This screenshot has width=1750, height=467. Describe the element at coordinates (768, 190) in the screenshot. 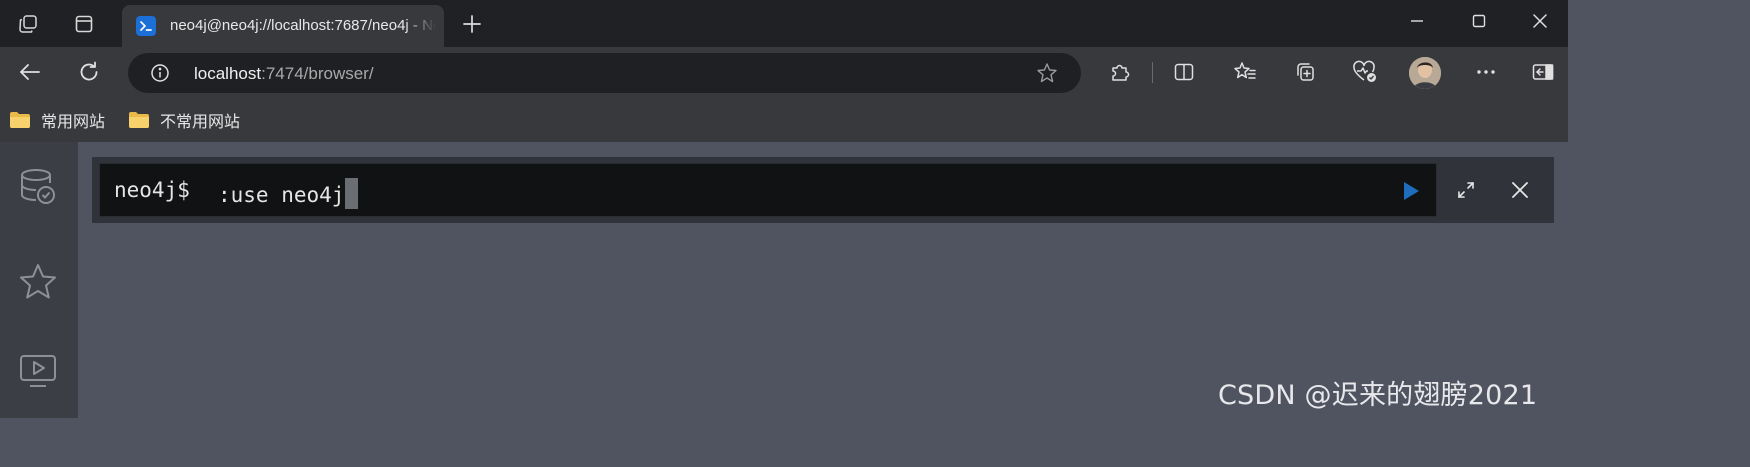

I see `cypher-editor: neo4j$ :use neo4j` at that location.